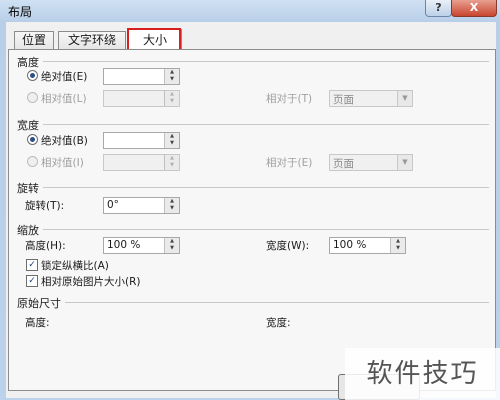 This screenshot has width=500, height=400. What do you see at coordinates (32, 97) in the screenshot?
I see `height-relative-radio` at bounding box center [32, 97].